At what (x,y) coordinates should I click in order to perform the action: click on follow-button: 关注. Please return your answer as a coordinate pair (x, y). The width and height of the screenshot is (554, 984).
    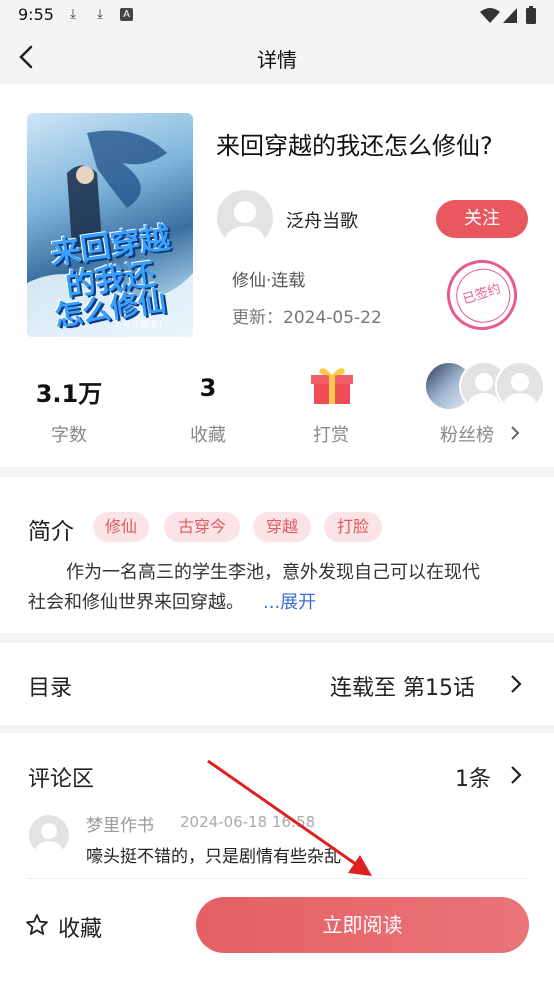
    Looking at the image, I should click on (482, 219).